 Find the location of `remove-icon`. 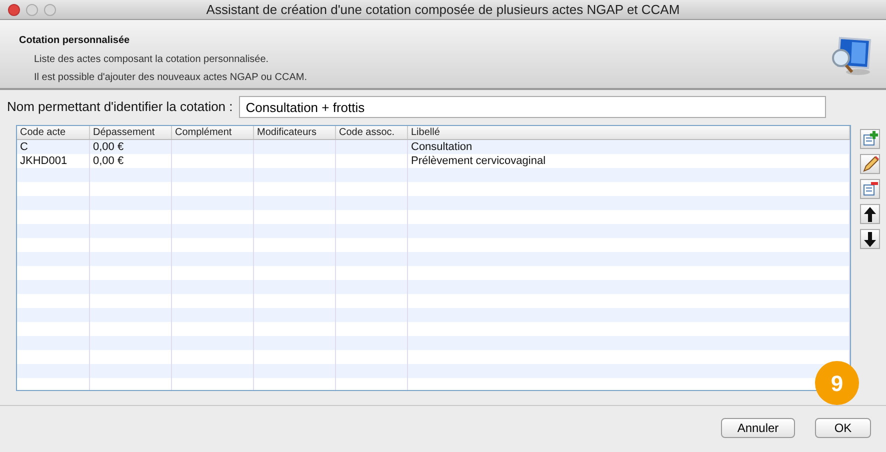

remove-icon is located at coordinates (870, 189).